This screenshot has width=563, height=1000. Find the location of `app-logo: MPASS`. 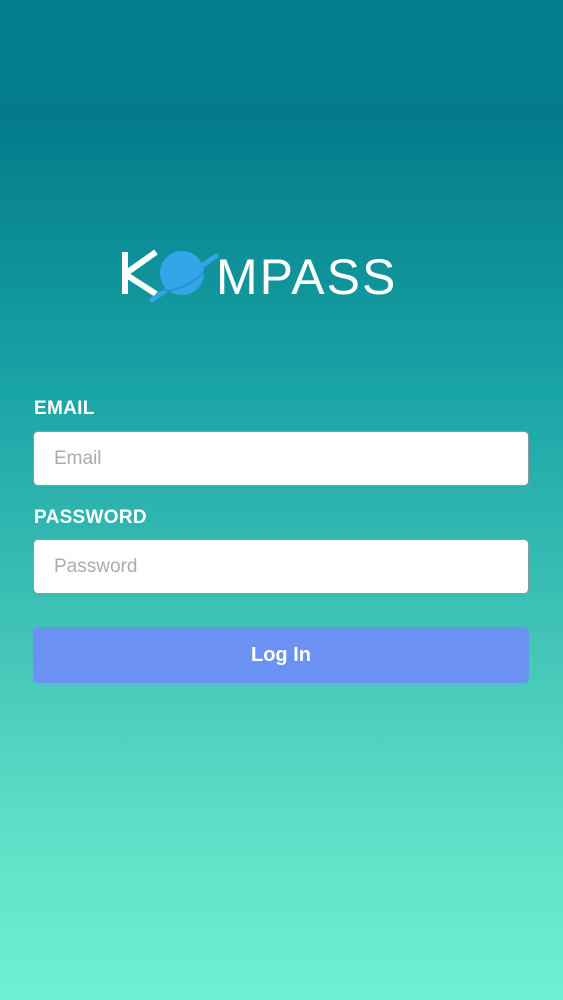

app-logo: MPASS is located at coordinates (281, 275).